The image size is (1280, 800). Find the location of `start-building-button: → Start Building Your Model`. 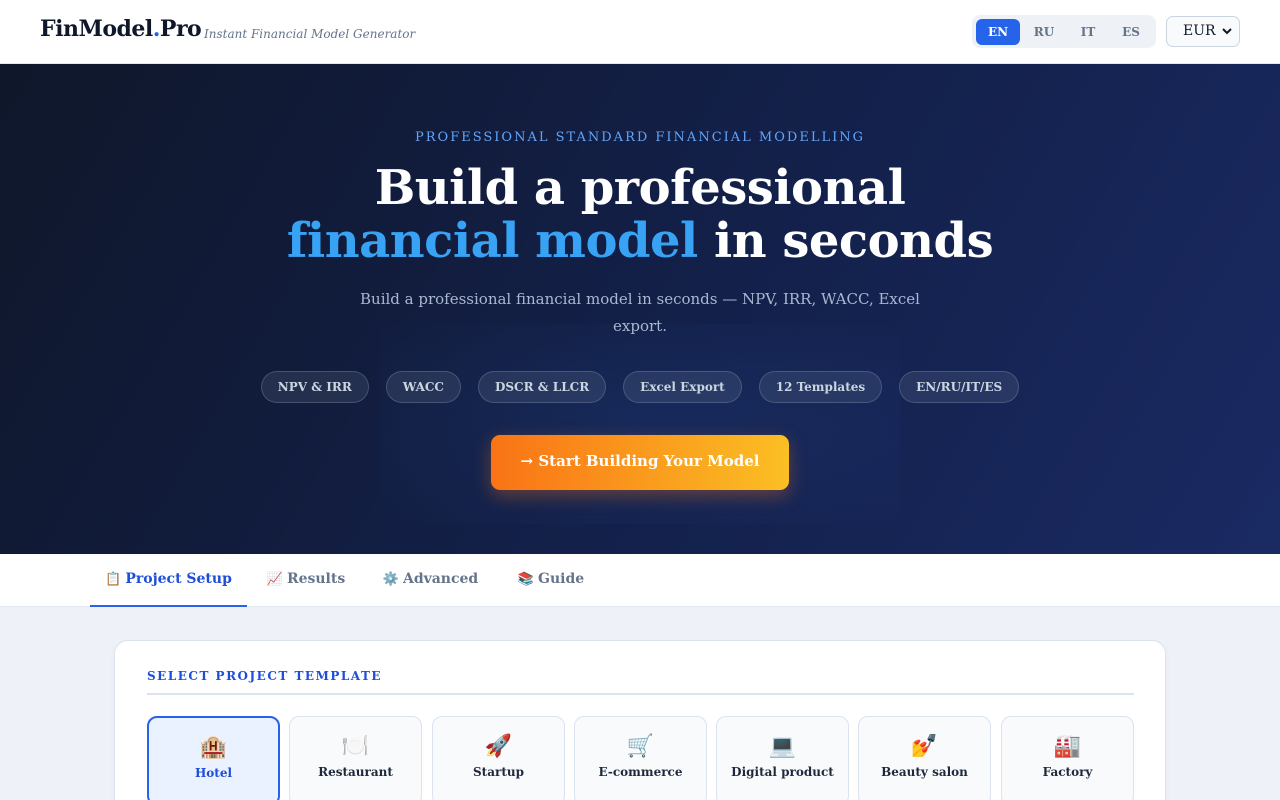

start-building-button: → Start Building Your Model is located at coordinates (640, 462).